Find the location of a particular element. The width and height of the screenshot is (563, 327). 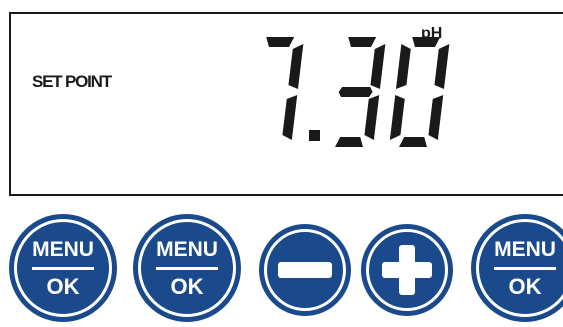

setpoint-value is located at coordinates (358, 92).